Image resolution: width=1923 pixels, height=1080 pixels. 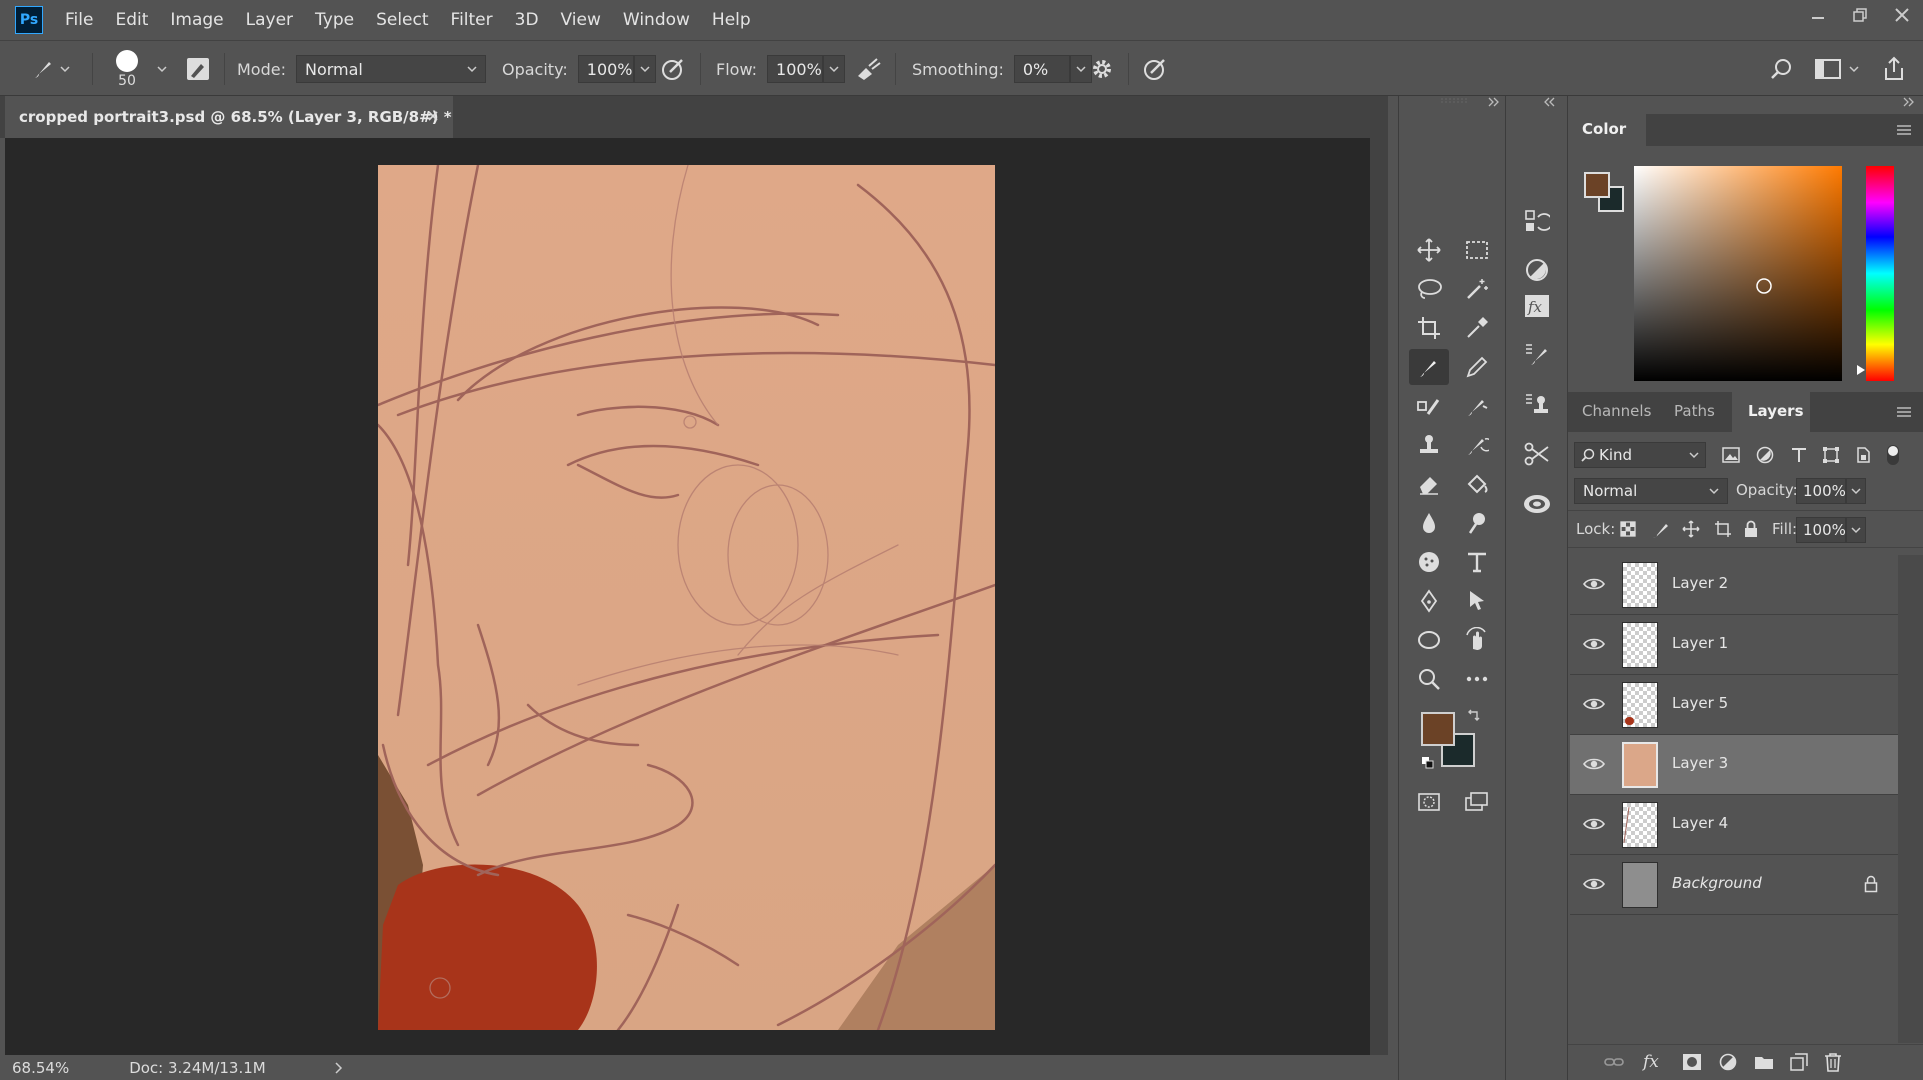 I want to click on smoothing-settings-button, so click(x=1102, y=69).